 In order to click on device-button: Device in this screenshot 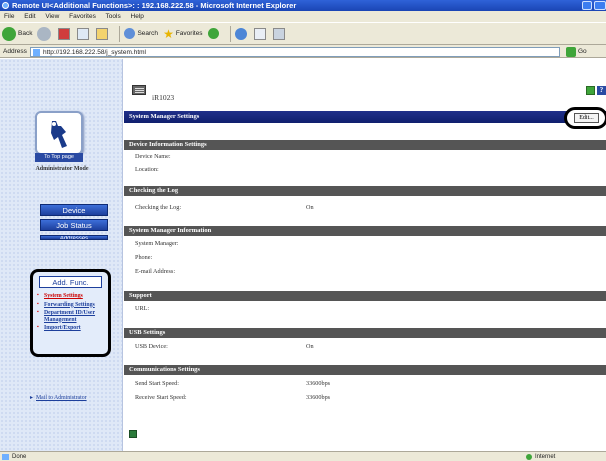, I will do `click(74, 210)`.